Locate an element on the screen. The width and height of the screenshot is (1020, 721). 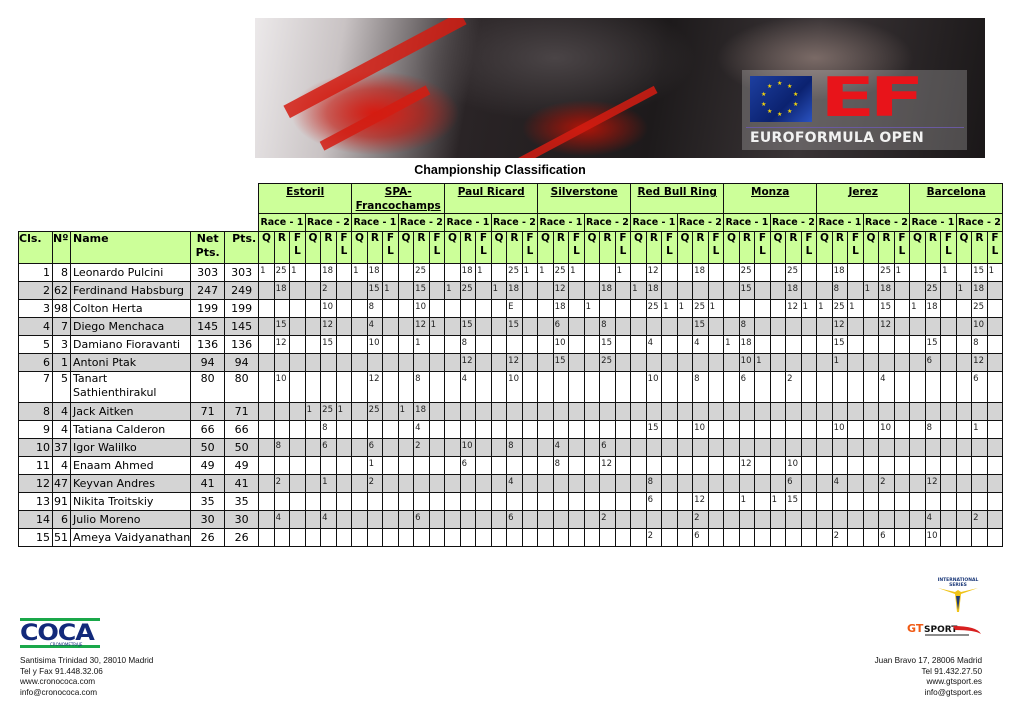
race-points-cell: 6 is located at coordinates (421, 519).